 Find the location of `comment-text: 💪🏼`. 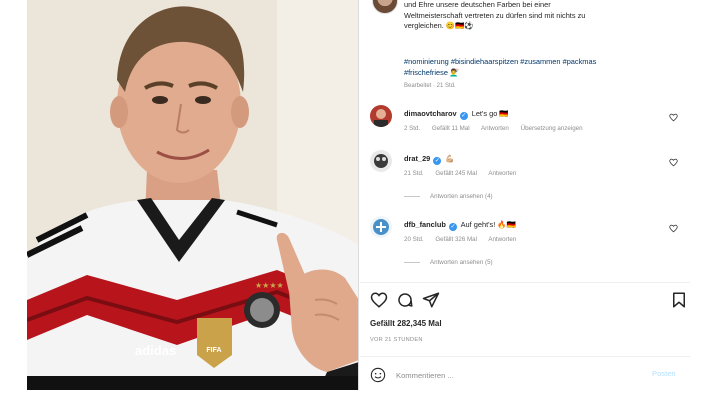

comment-text: 💪🏼 is located at coordinates (450, 158).